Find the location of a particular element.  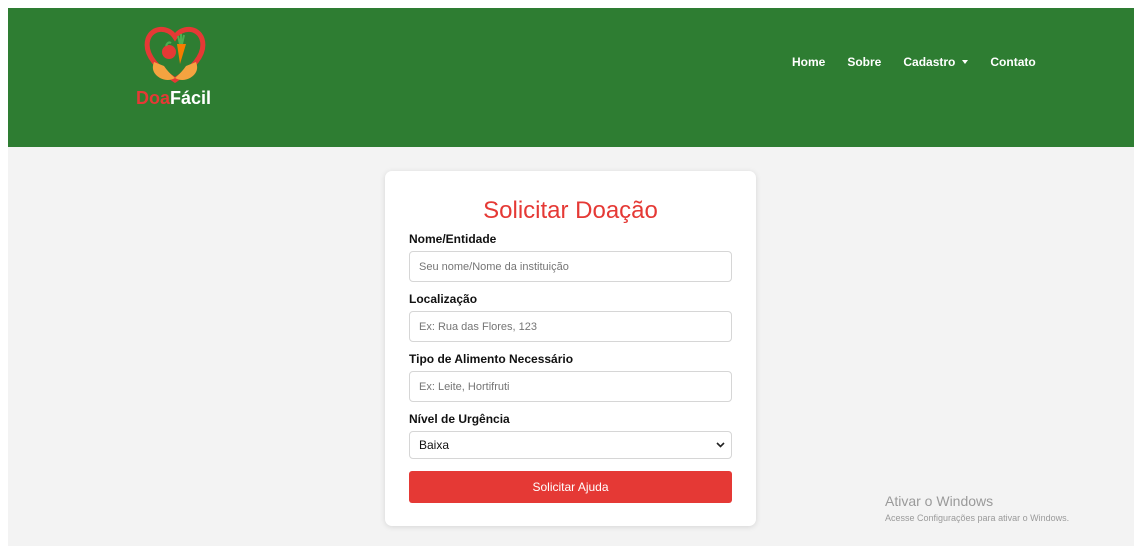

nav-home: Home is located at coordinates (808, 62).